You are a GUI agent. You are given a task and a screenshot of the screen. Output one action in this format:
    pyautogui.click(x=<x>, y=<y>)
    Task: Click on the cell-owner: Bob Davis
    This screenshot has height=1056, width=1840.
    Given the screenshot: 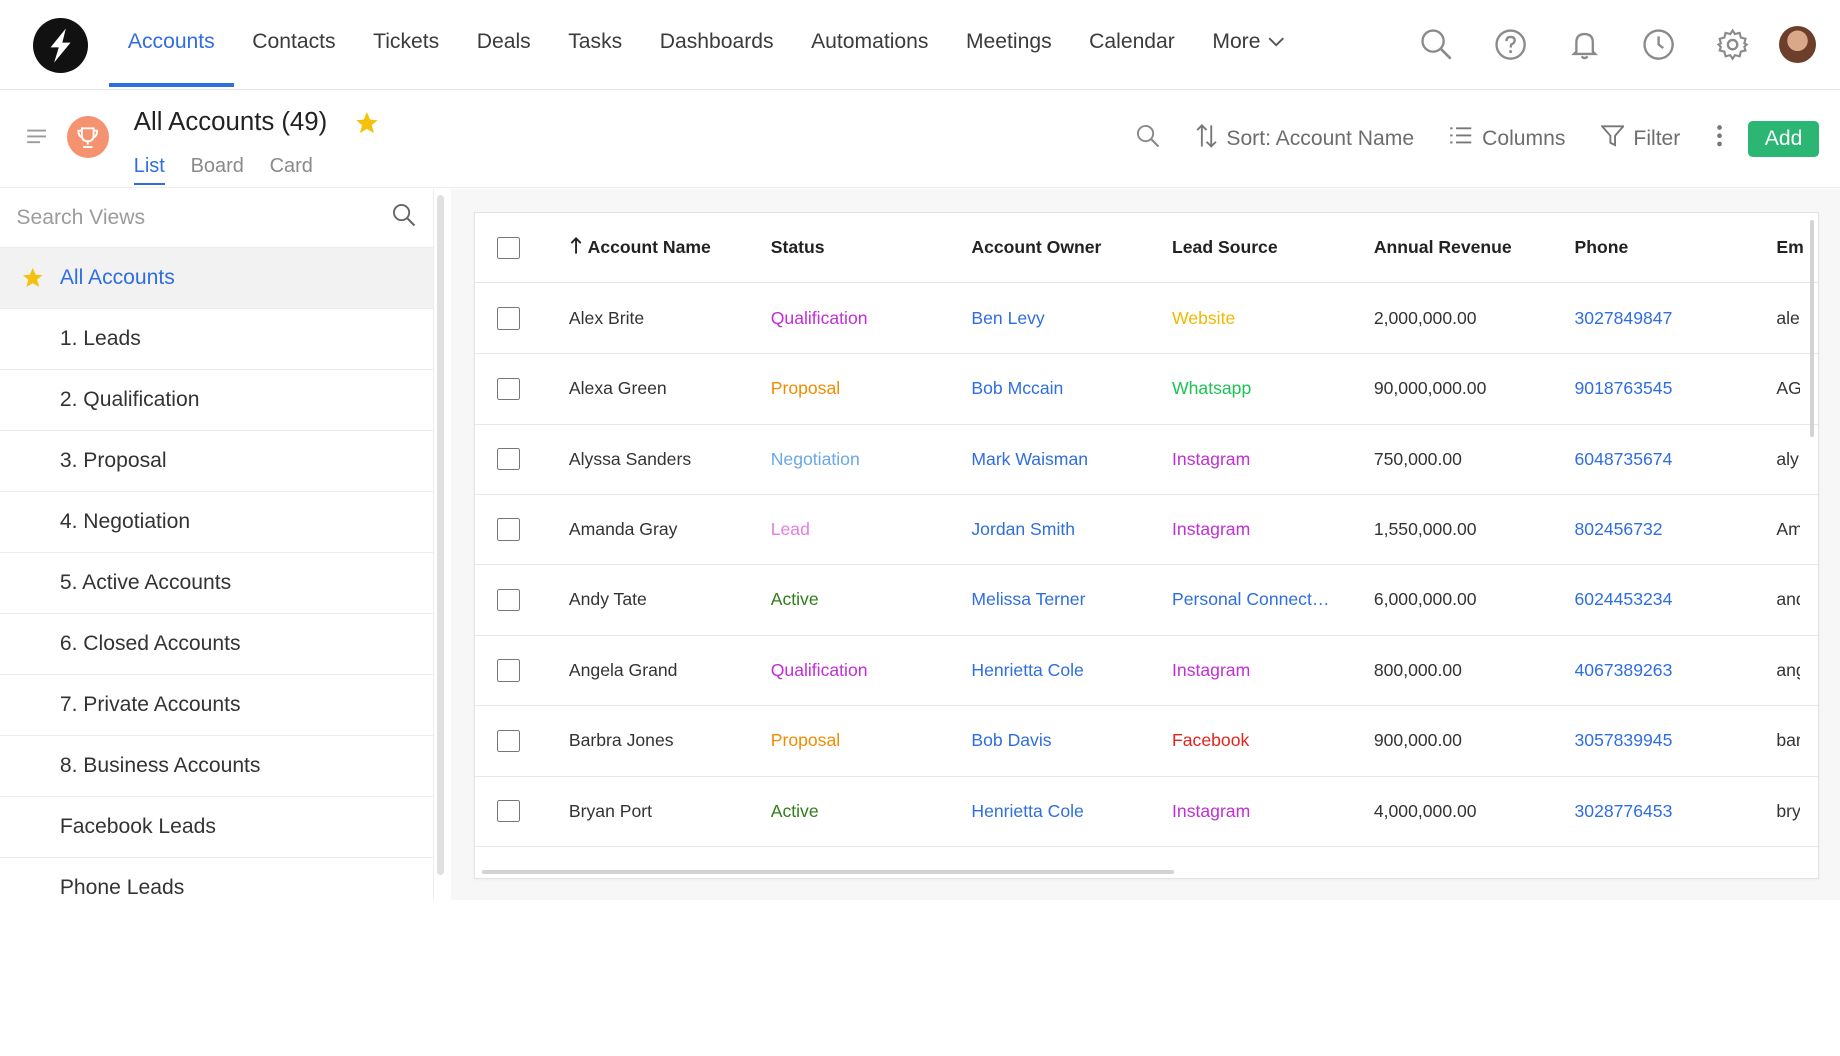 What is the action you would take?
    pyautogui.click(x=1065, y=740)
    